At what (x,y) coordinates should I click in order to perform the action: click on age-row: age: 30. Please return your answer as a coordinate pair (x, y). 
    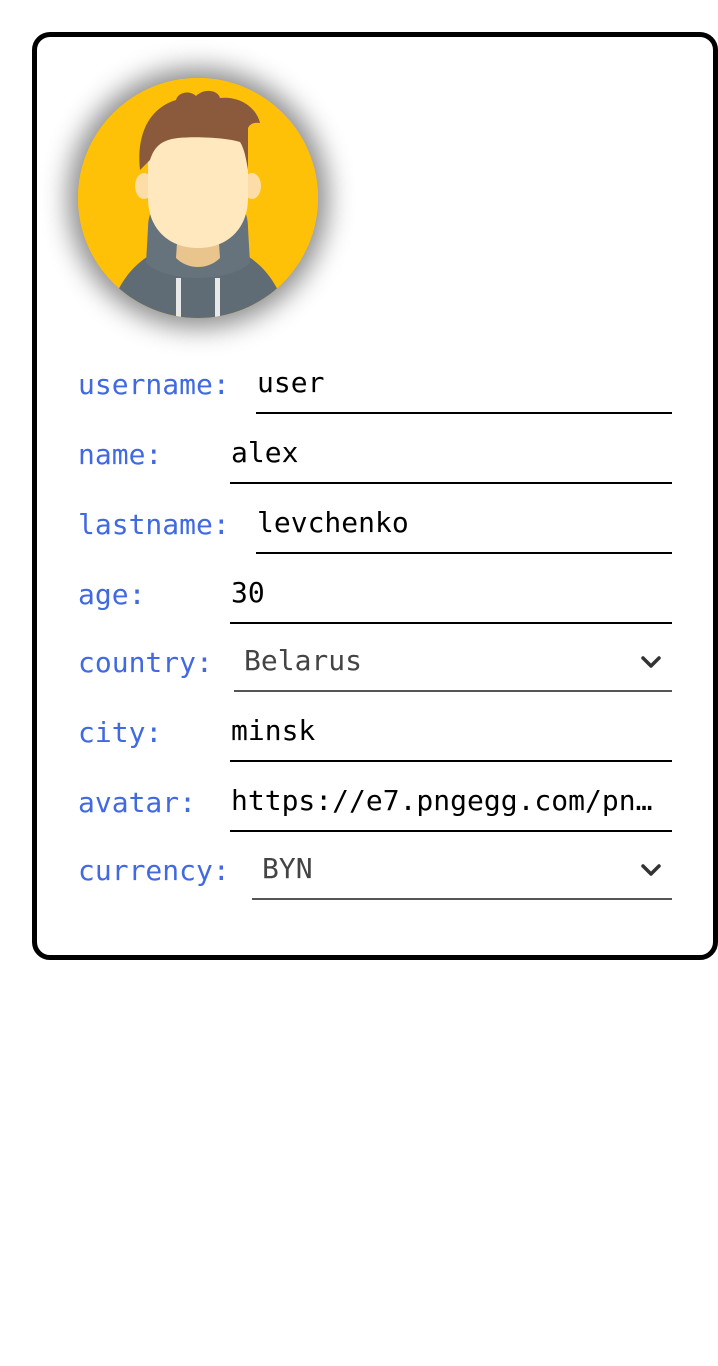
    Looking at the image, I should click on (375, 597).